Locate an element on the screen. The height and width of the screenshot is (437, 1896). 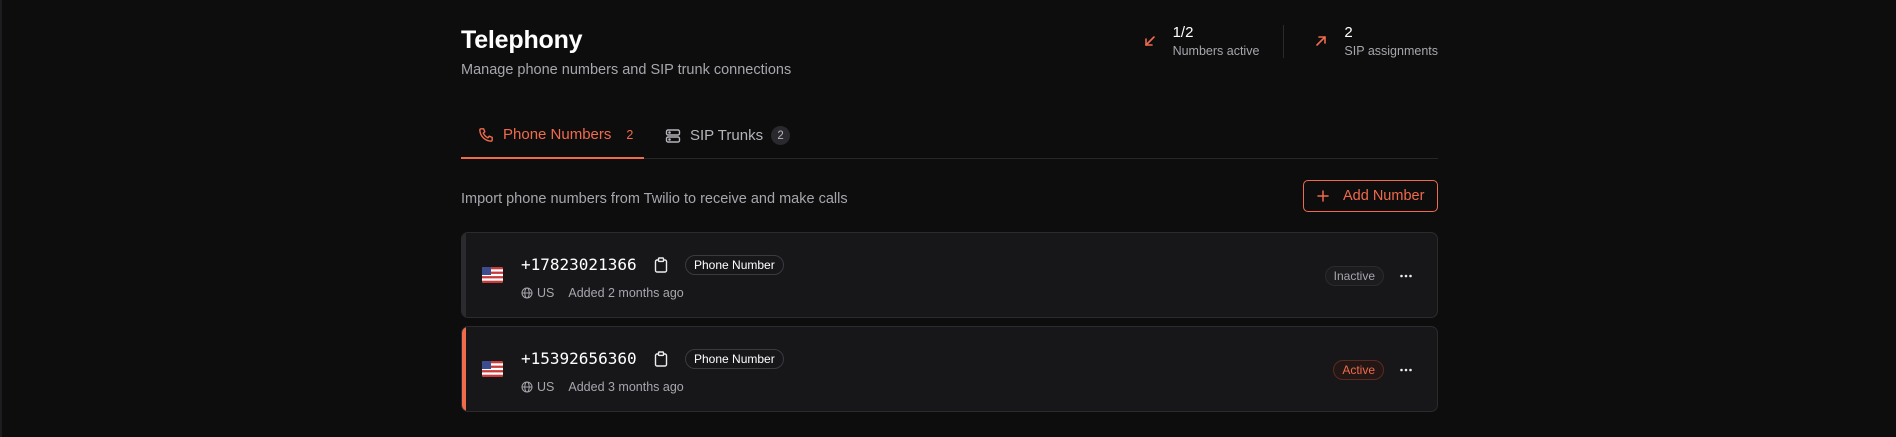
phone-number: +15392656360 is located at coordinates (579, 358).